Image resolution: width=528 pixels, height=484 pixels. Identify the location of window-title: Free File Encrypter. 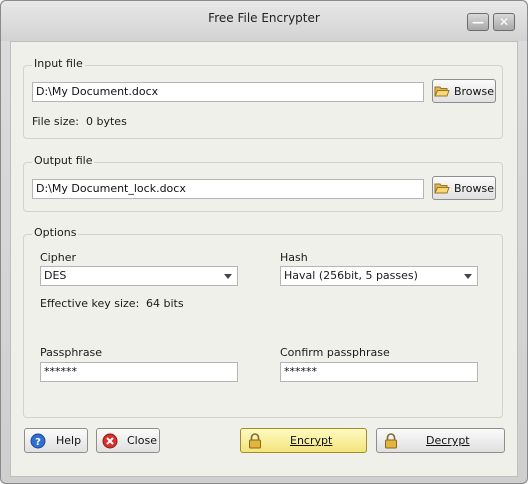
(264, 18).